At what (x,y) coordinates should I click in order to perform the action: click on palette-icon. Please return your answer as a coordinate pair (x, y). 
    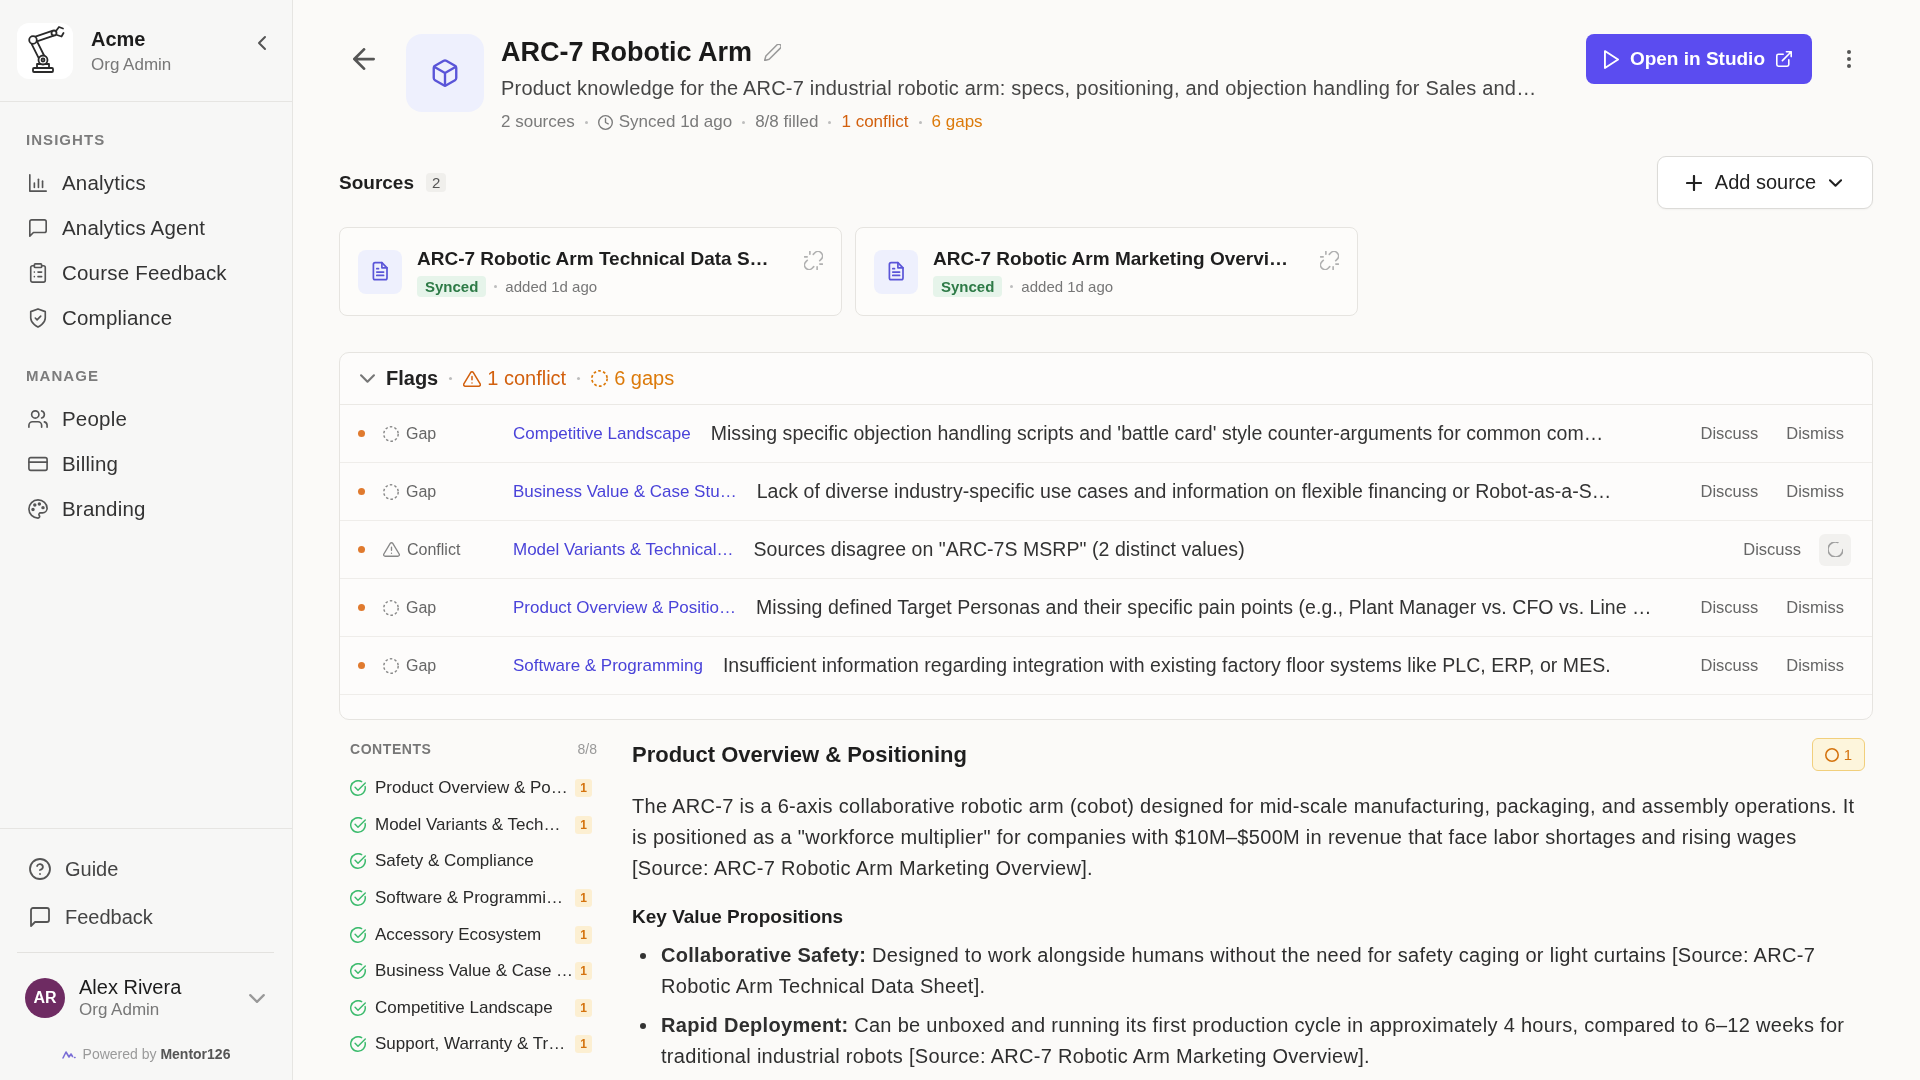
    Looking at the image, I should click on (38, 508).